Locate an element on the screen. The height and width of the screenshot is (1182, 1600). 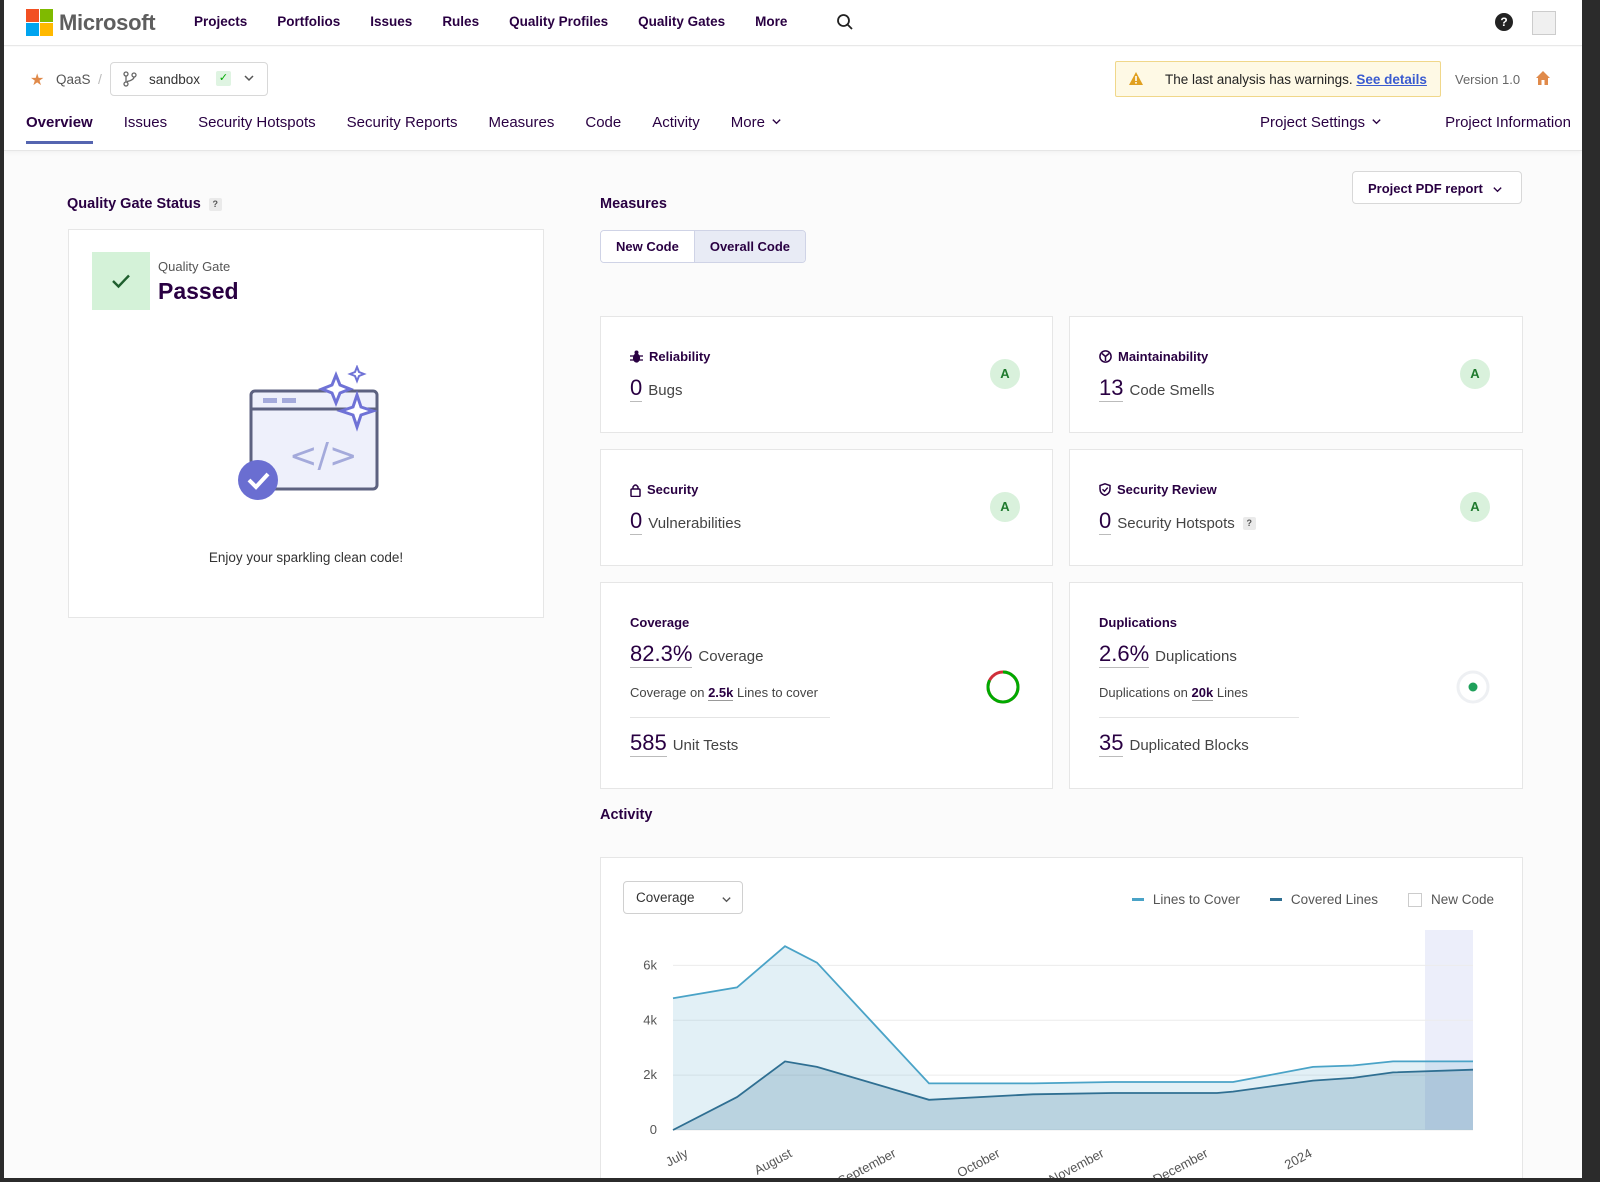
nav-issues: Issues is located at coordinates (391, 21).